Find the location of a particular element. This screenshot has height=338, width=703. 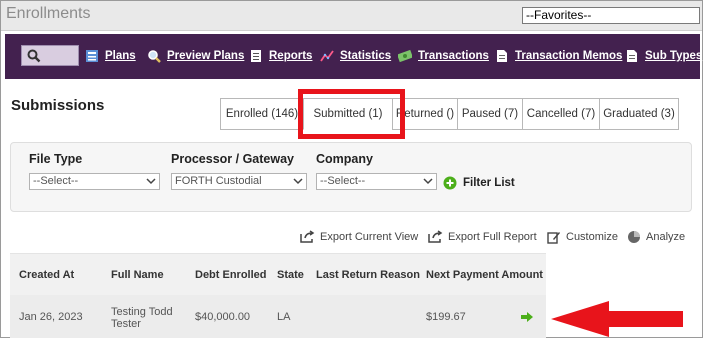

company-label: Company is located at coordinates (344, 159).